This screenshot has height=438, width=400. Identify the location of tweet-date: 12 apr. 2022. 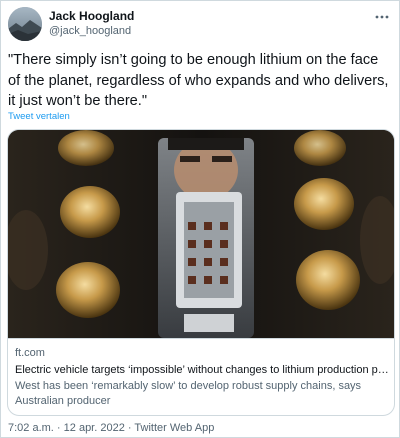
(94, 428).